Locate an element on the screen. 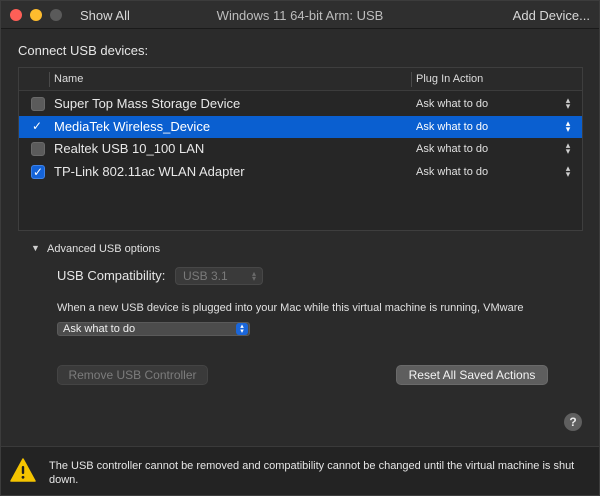 This screenshot has width=600, height=496. connect-usb-label: Connect USB devices: is located at coordinates (83, 50).